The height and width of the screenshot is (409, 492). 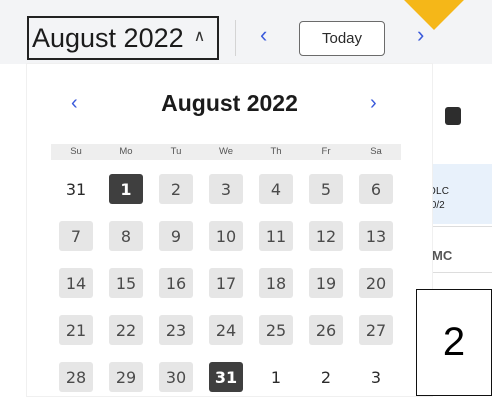 What do you see at coordinates (454, 342) in the screenshot?
I see `annotation-number-box: 2` at bounding box center [454, 342].